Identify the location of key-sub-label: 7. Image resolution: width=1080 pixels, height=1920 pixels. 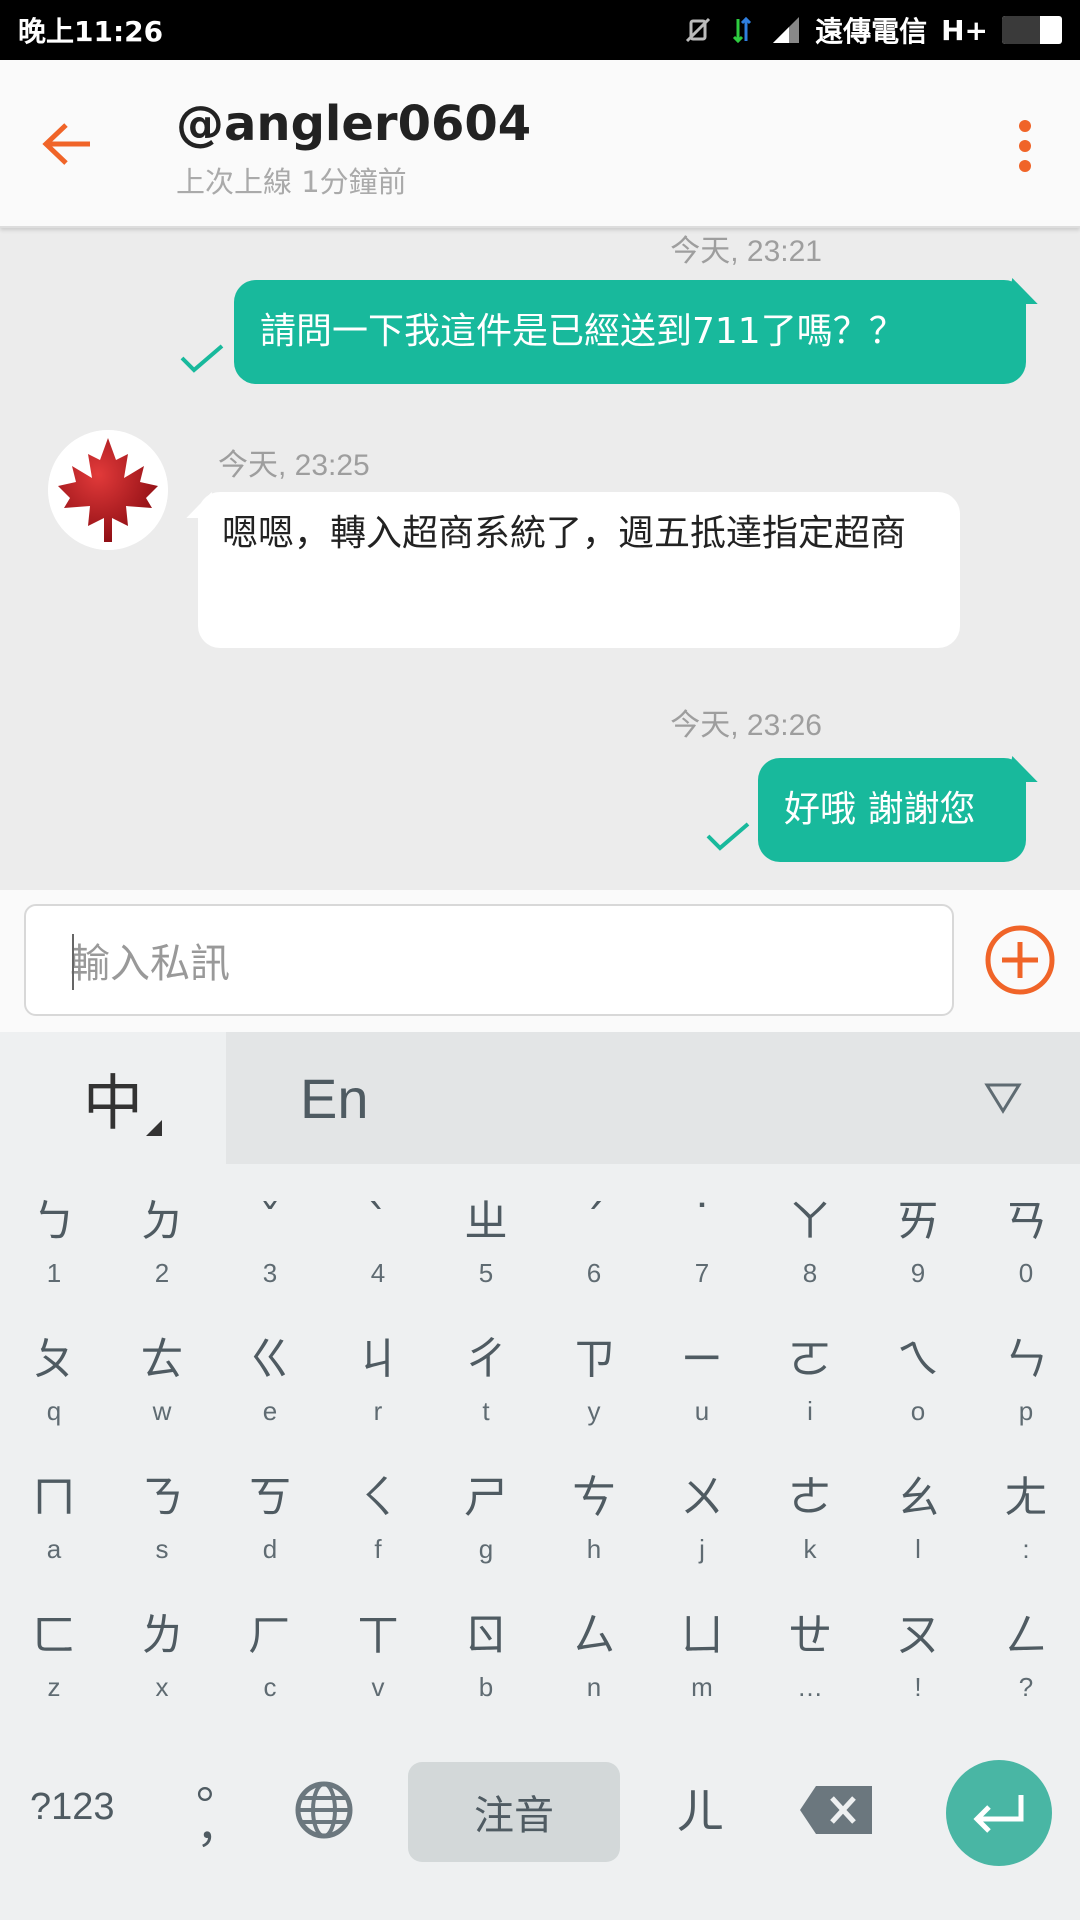
(702, 1273).